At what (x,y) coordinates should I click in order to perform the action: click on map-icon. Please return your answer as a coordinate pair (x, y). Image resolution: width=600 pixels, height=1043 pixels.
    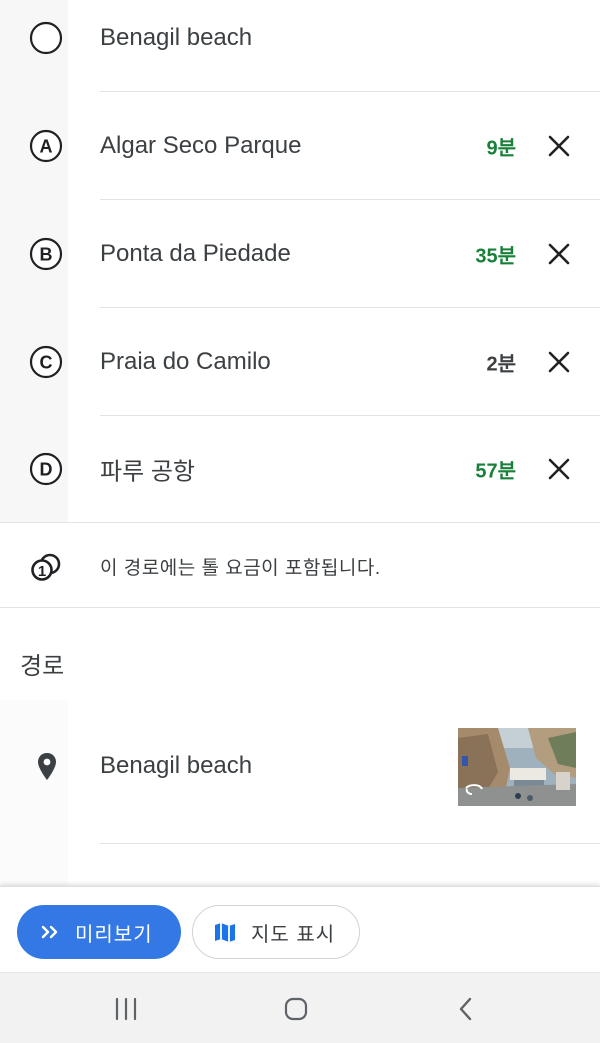
    Looking at the image, I should click on (225, 932).